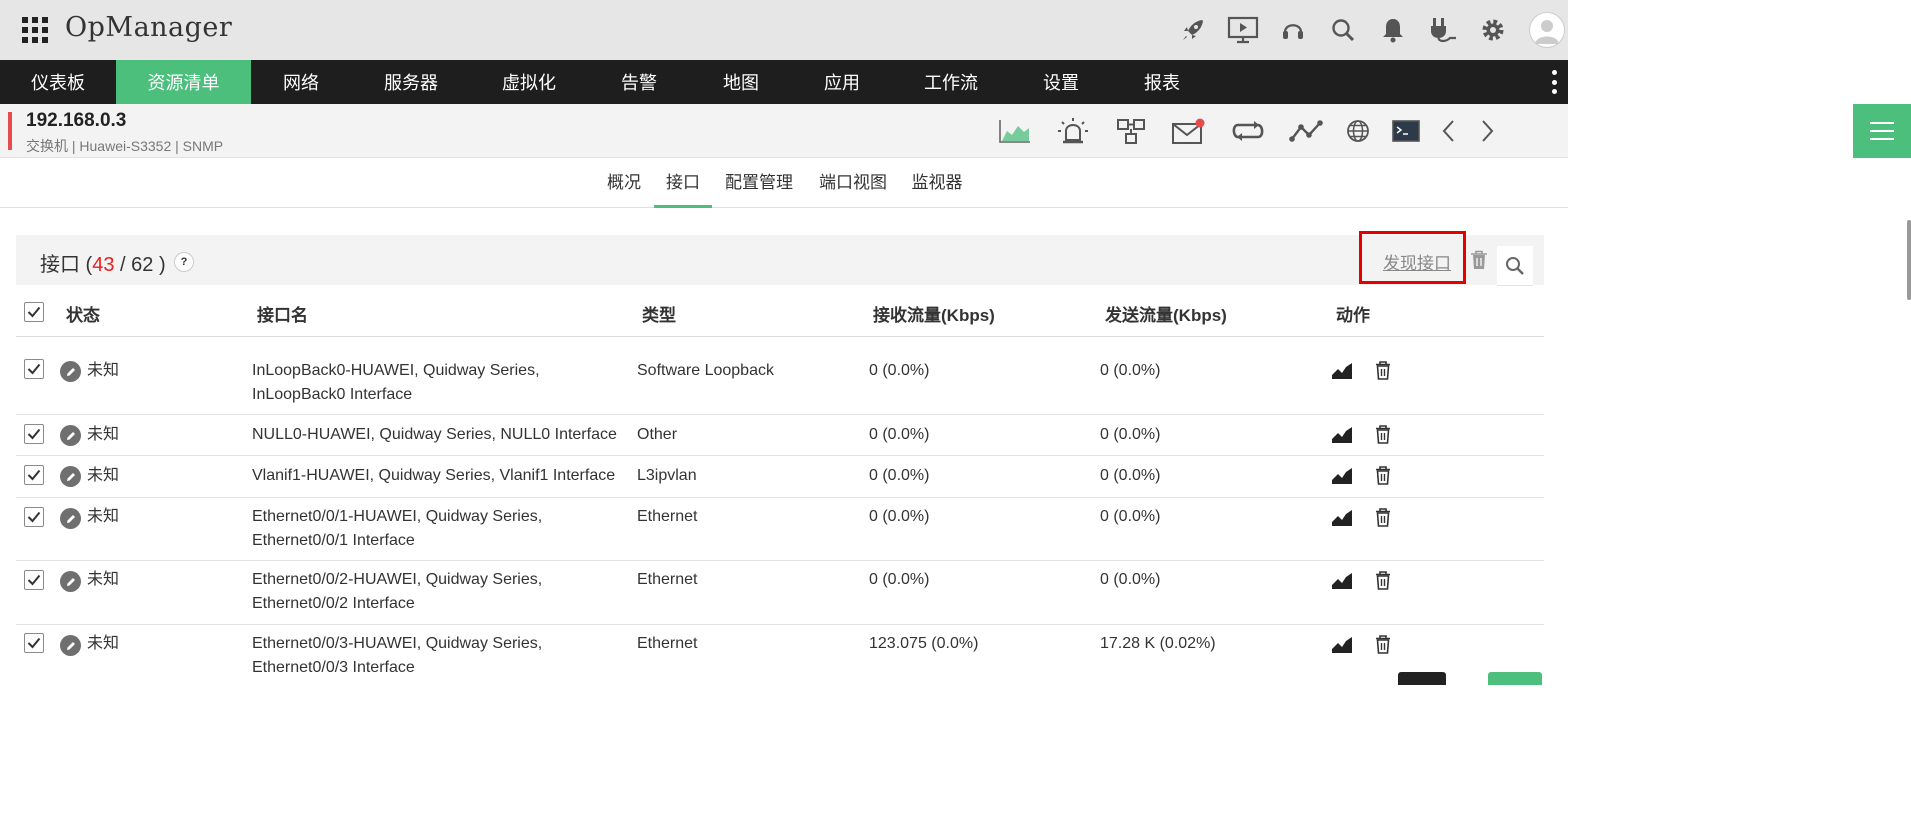 This screenshot has height=835, width=1911. I want to click on app-grid-icon, so click(35, 30).